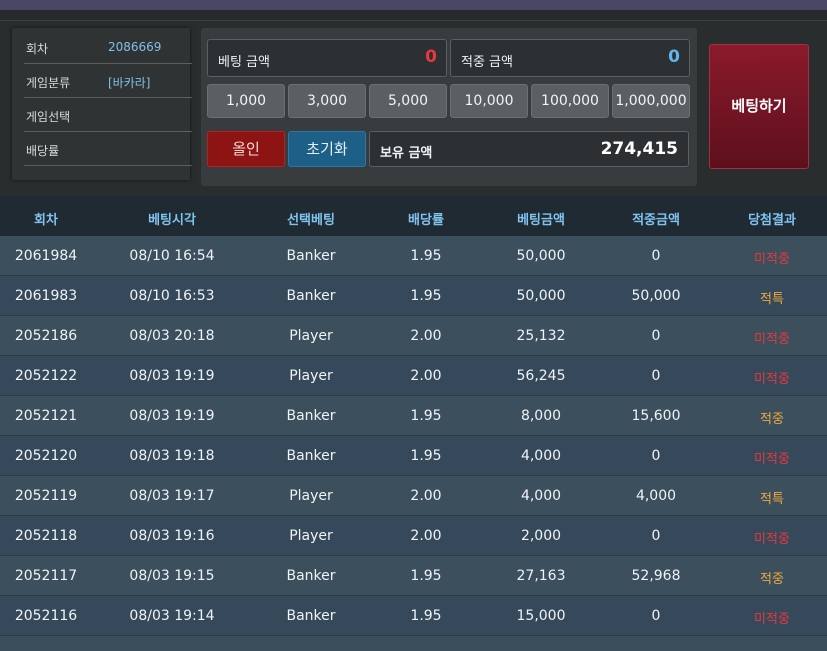  What do you see at coordinates (172, 456) in the screenshot?
I see `row-time: 08/03 19:18` at bounding box center [172, 456].